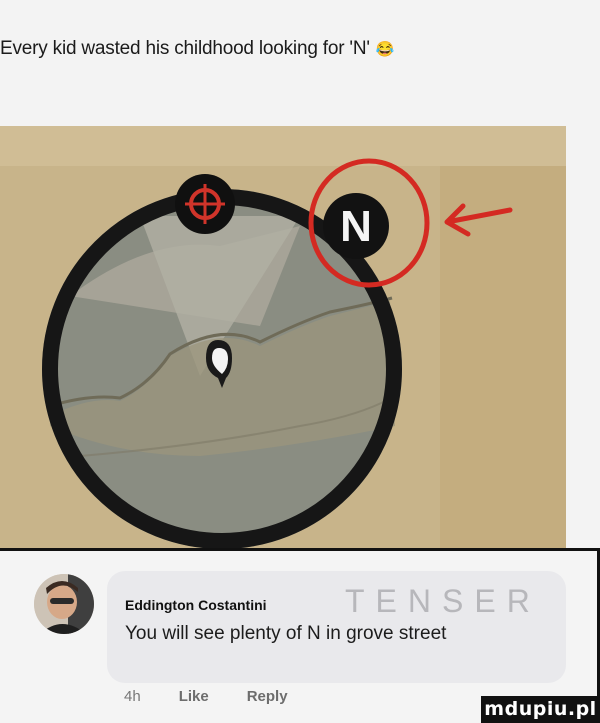 This screenshot has width=600, height=723. I want to click on laughing-emoji-icon: 😂, so click(385, 49).